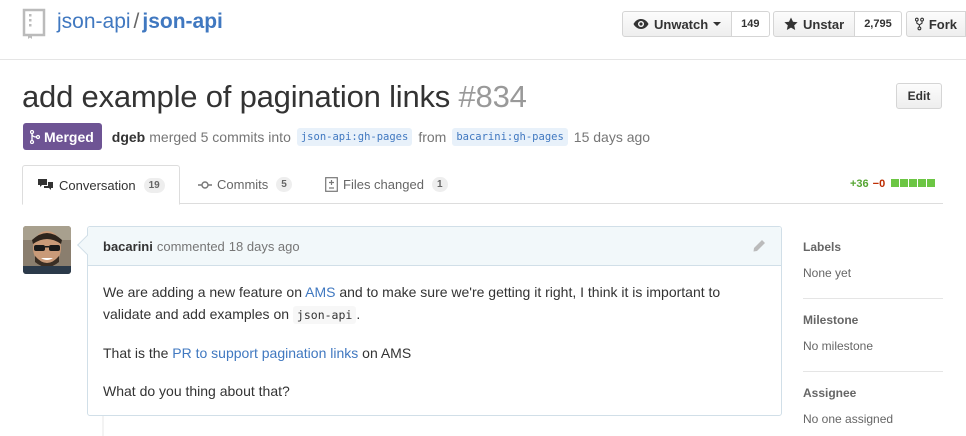 The image size is (966, 436). I want to click on chevron-down-icon, so click(717, 24).